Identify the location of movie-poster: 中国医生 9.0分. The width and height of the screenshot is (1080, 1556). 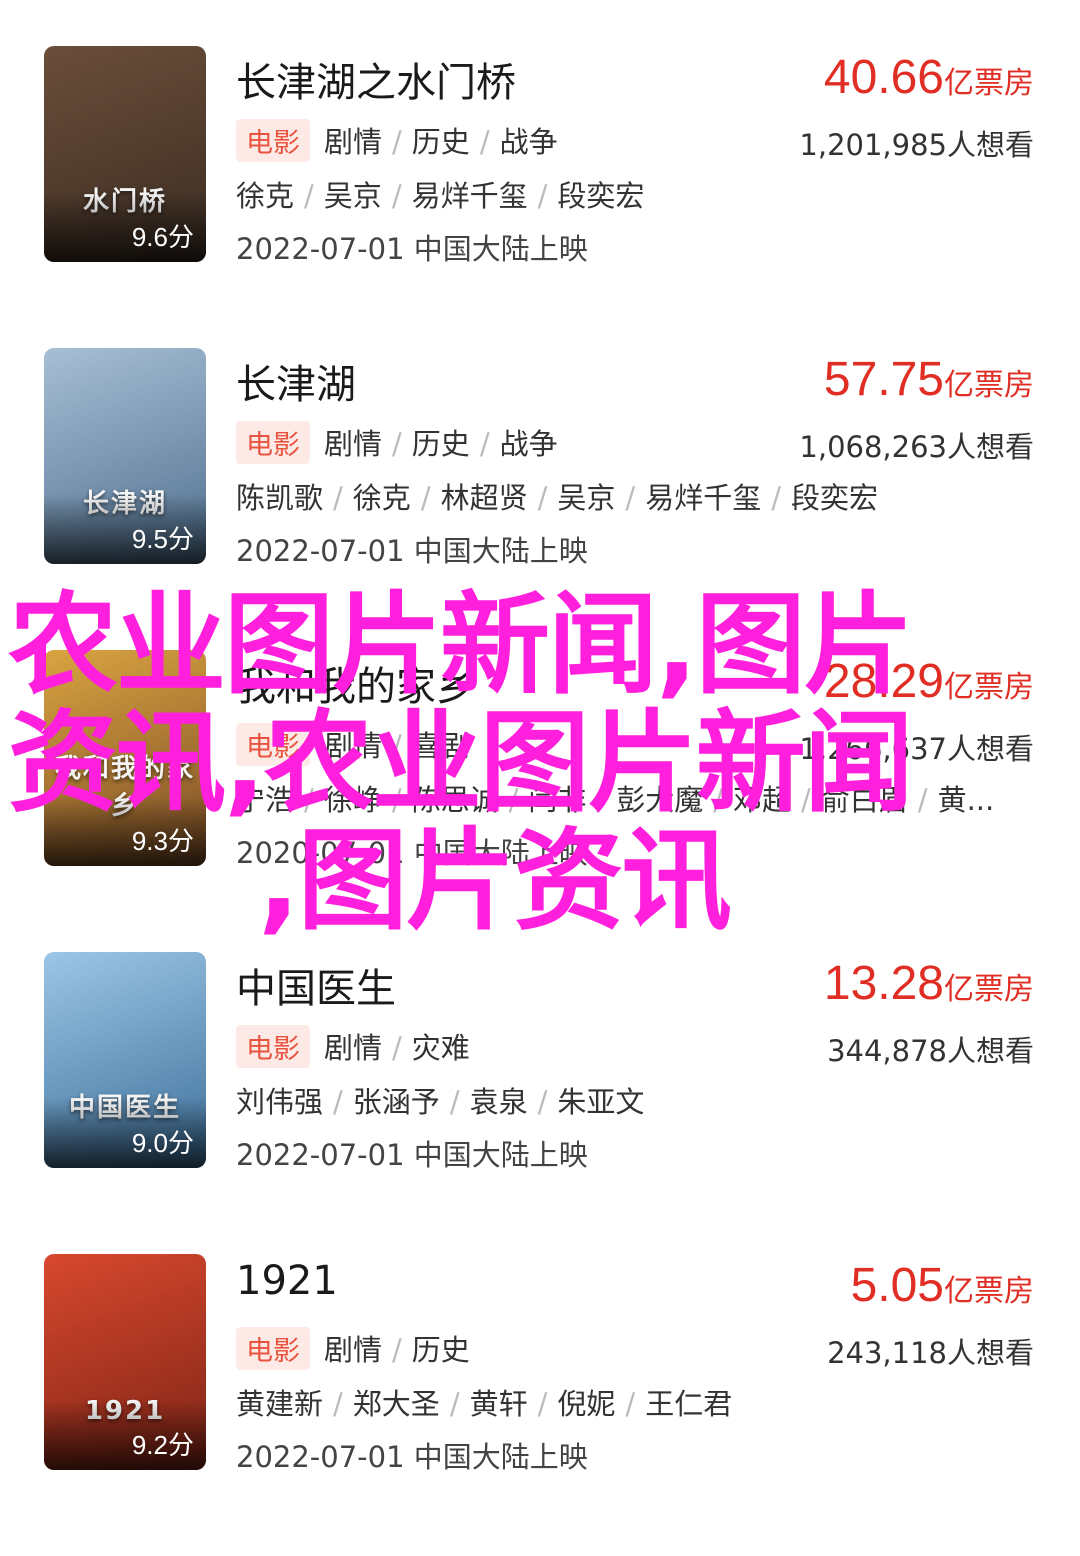
(125, 1060).